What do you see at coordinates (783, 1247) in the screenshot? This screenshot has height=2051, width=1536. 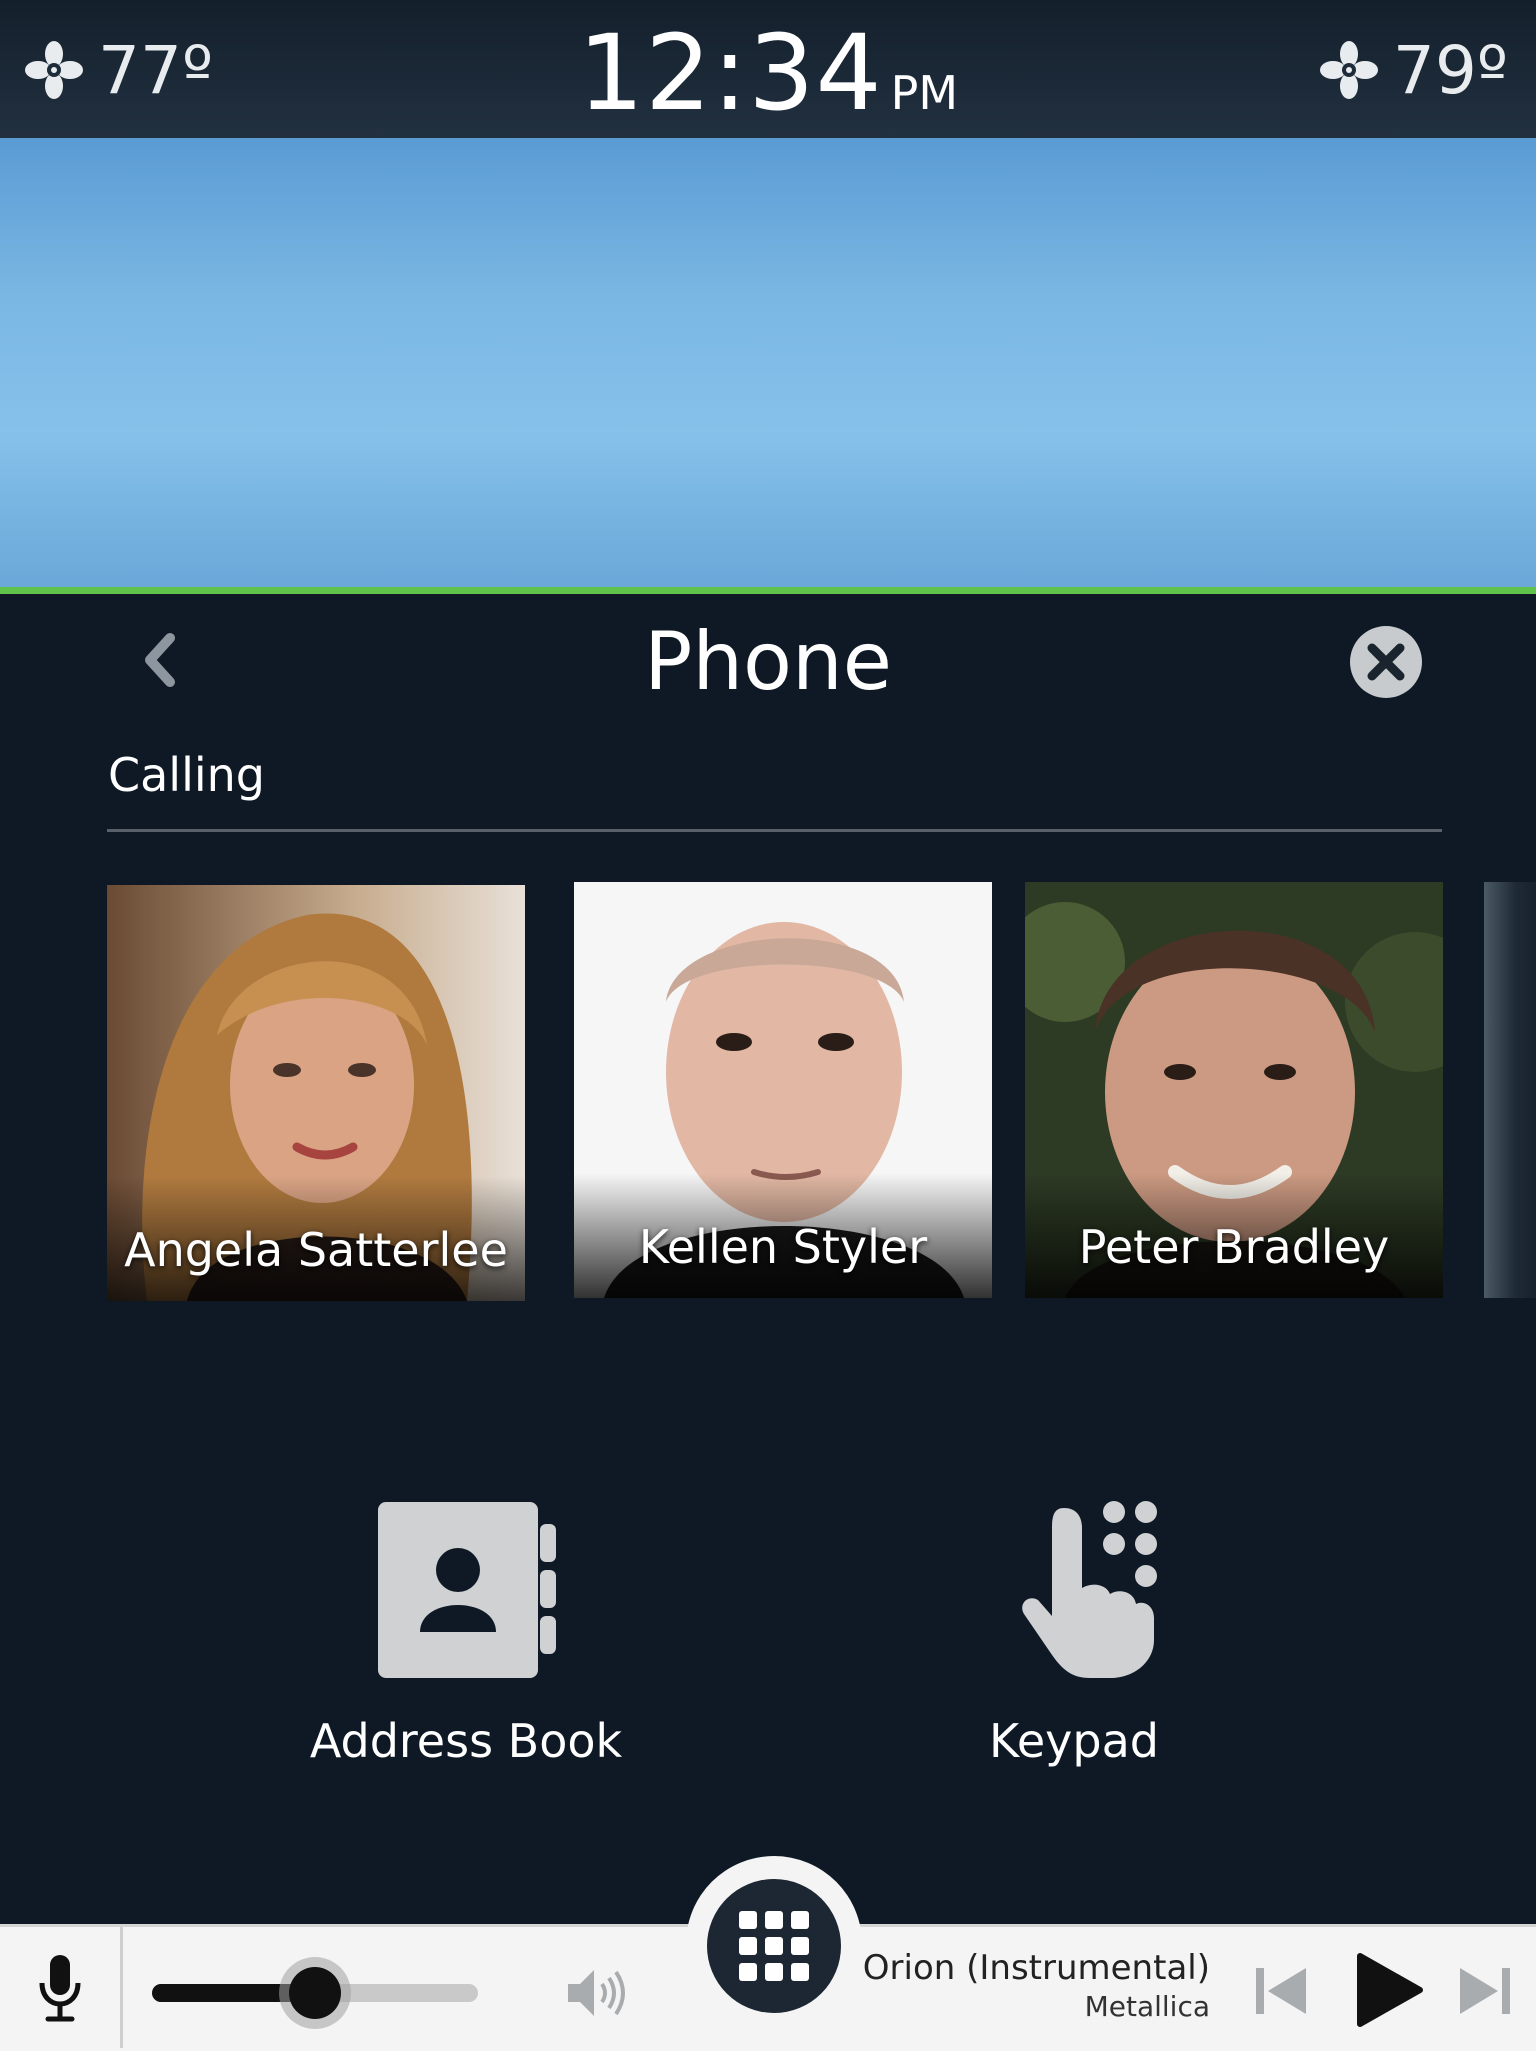 I see `contact-name: Kellen Styler` at bounding box center [783, 1247].